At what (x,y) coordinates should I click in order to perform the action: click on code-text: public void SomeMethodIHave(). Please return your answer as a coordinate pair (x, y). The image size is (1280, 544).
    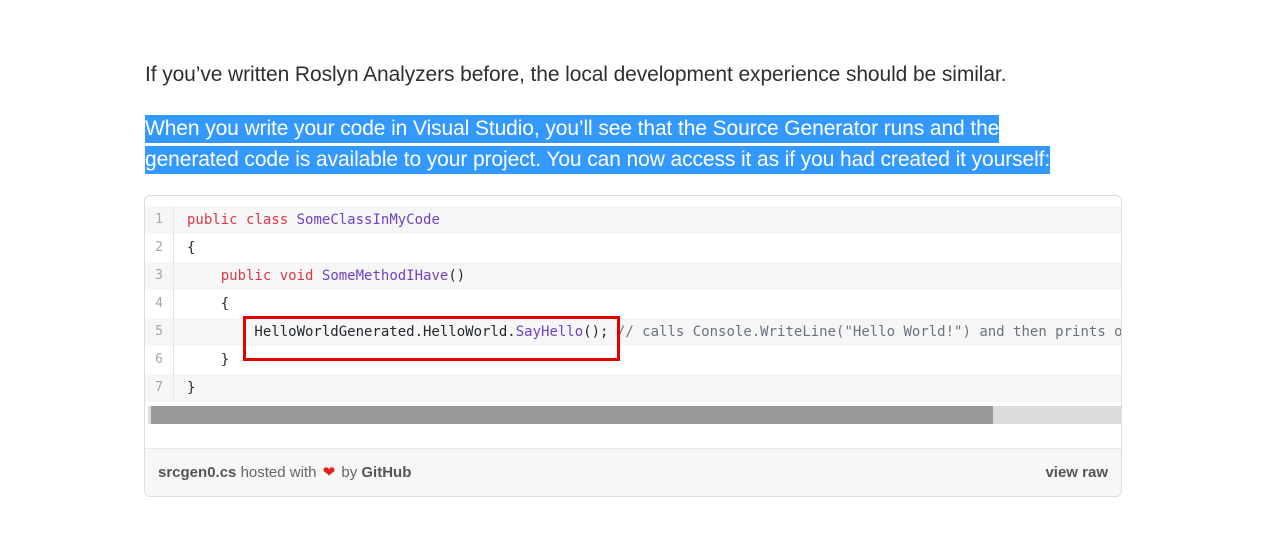
    Looking at the image, I should click on (326, 276).